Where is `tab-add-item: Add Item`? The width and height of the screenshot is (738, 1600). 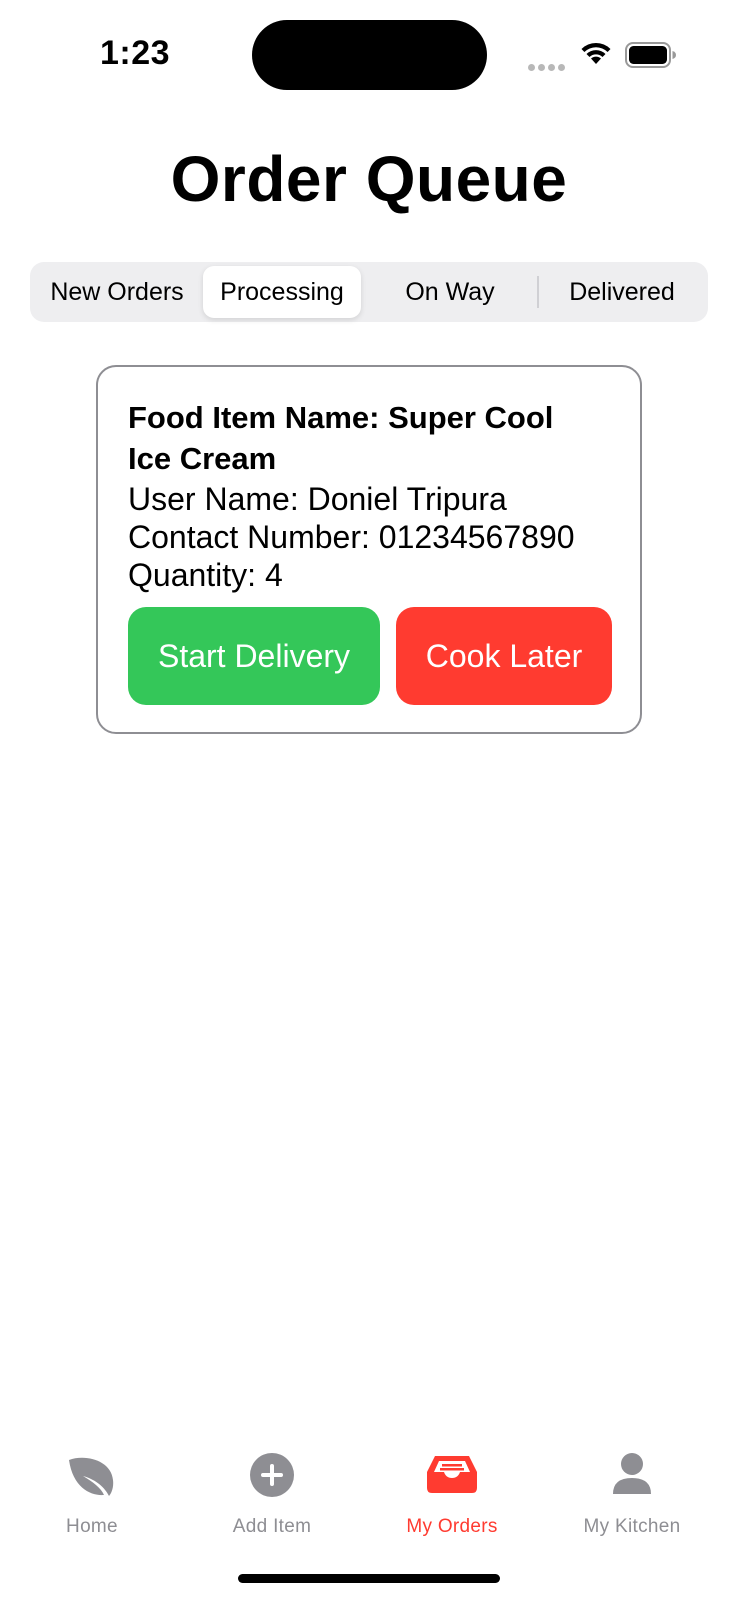 tab-add-item: Add Item is located at coordinates (272, 1490).